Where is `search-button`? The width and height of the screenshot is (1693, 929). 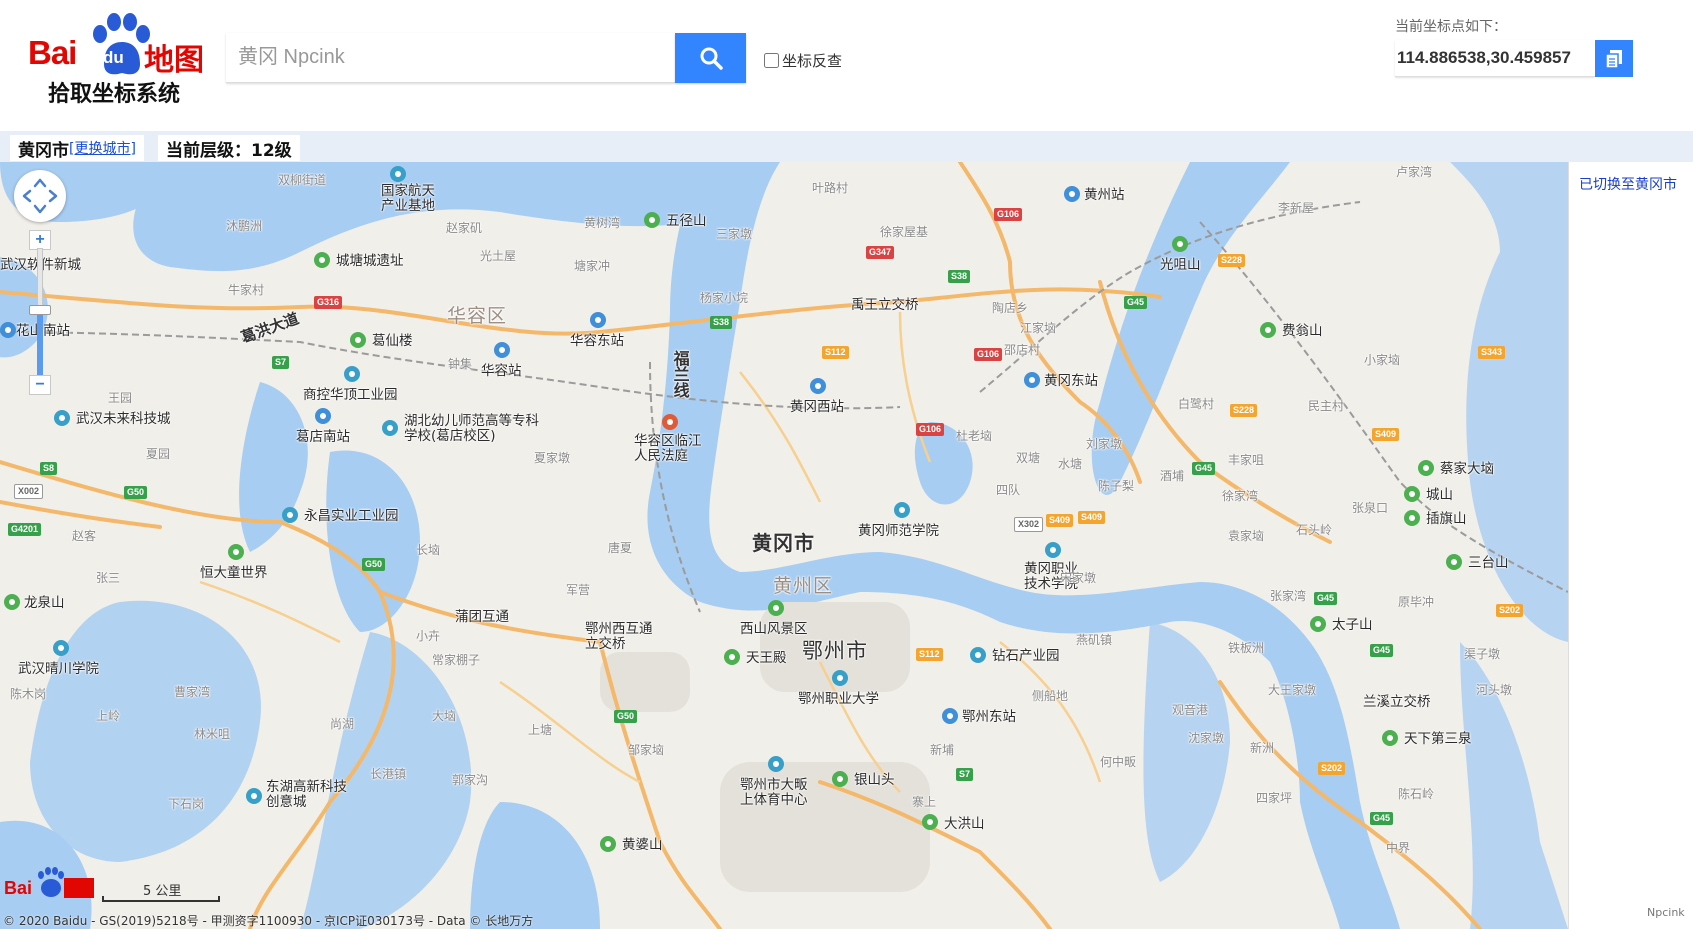
search-button is located at coordinates (710, 58).